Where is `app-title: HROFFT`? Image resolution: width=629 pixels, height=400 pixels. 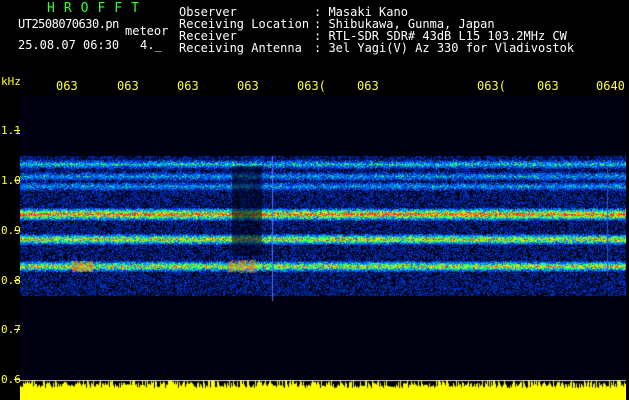
app-title: HROFFT is located at coordinates (97, 8).